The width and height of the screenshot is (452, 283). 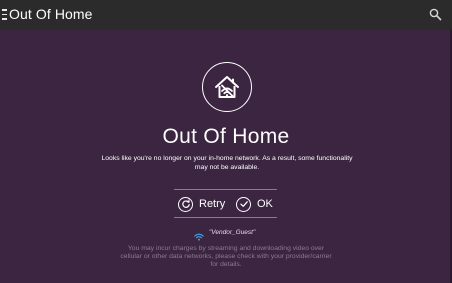 I want to click on divider-top, so click(x=225, y=189).